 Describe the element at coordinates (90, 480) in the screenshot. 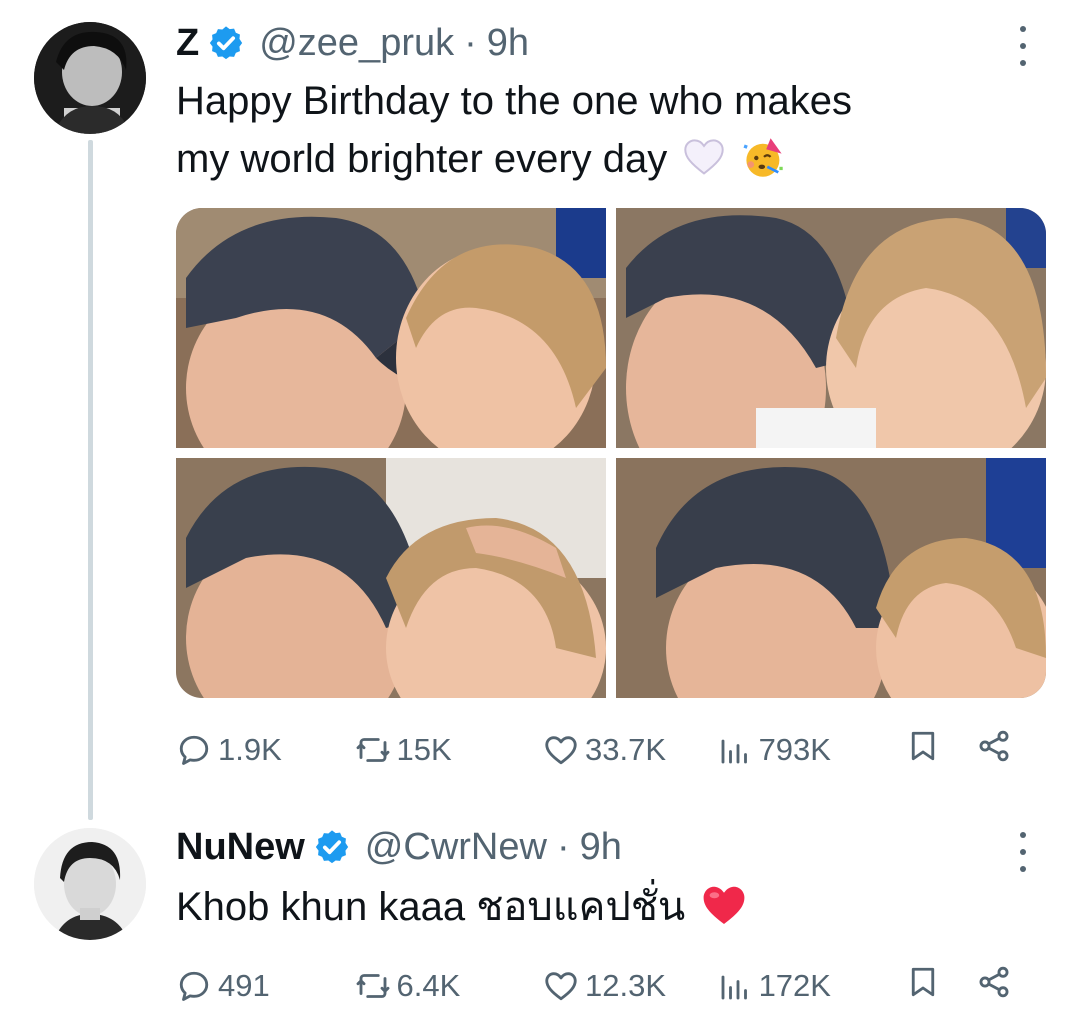

I see `thread-connector-line` at that location.